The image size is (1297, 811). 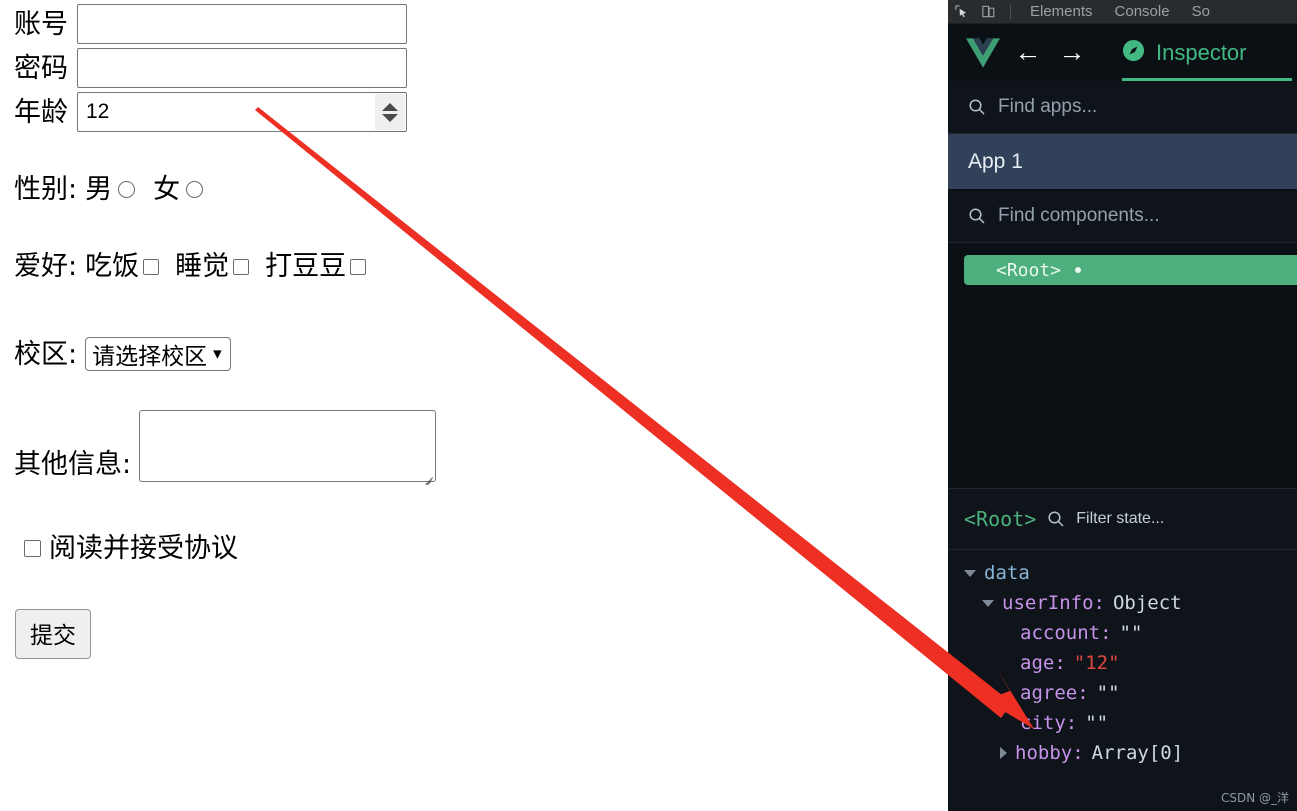 What do you see at coordinates (1078, 270) in the screenshot?
I see `component-status-dot-icon` at bounding box center [1078, 270].